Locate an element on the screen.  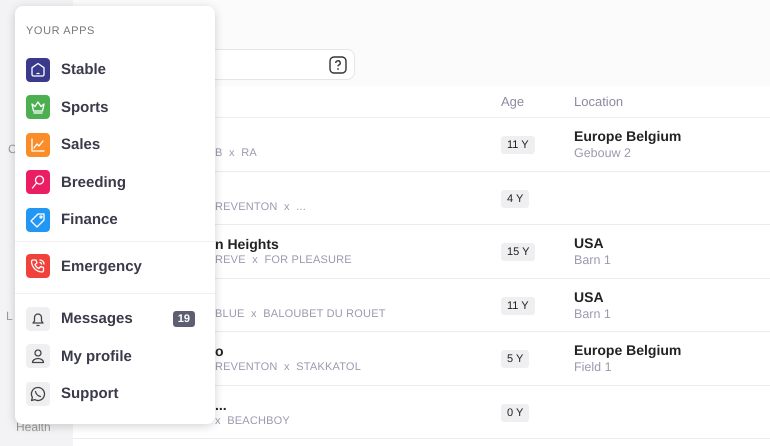
age-badge: 15 Y is located at coordinates (518, 252).